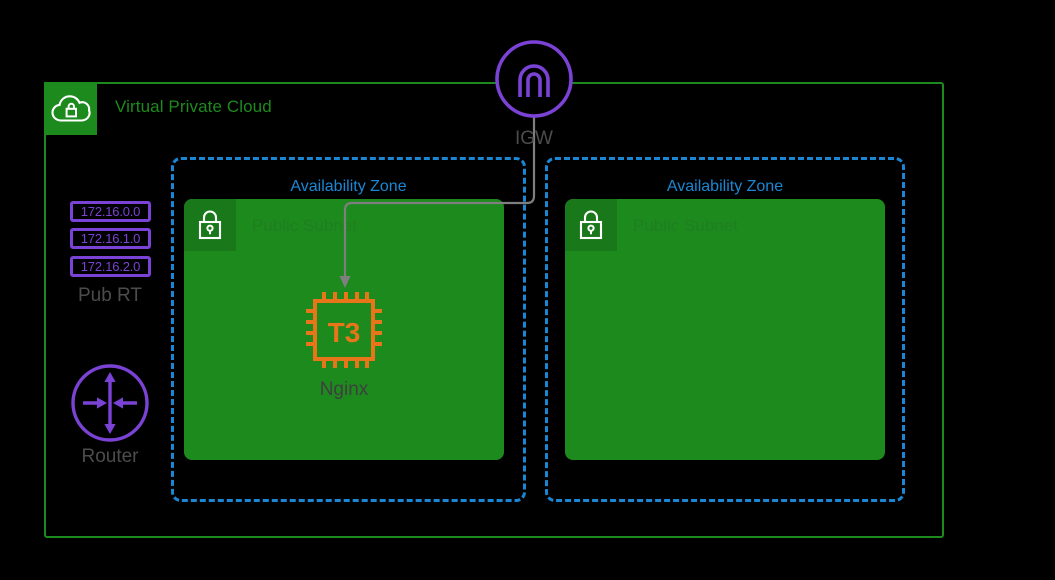 This screenshot has height=580, width=1055. Describe the element at coordinates (110, 211) in the screenshot. I see `route-table-entry: 172.16.0.0` at that location.